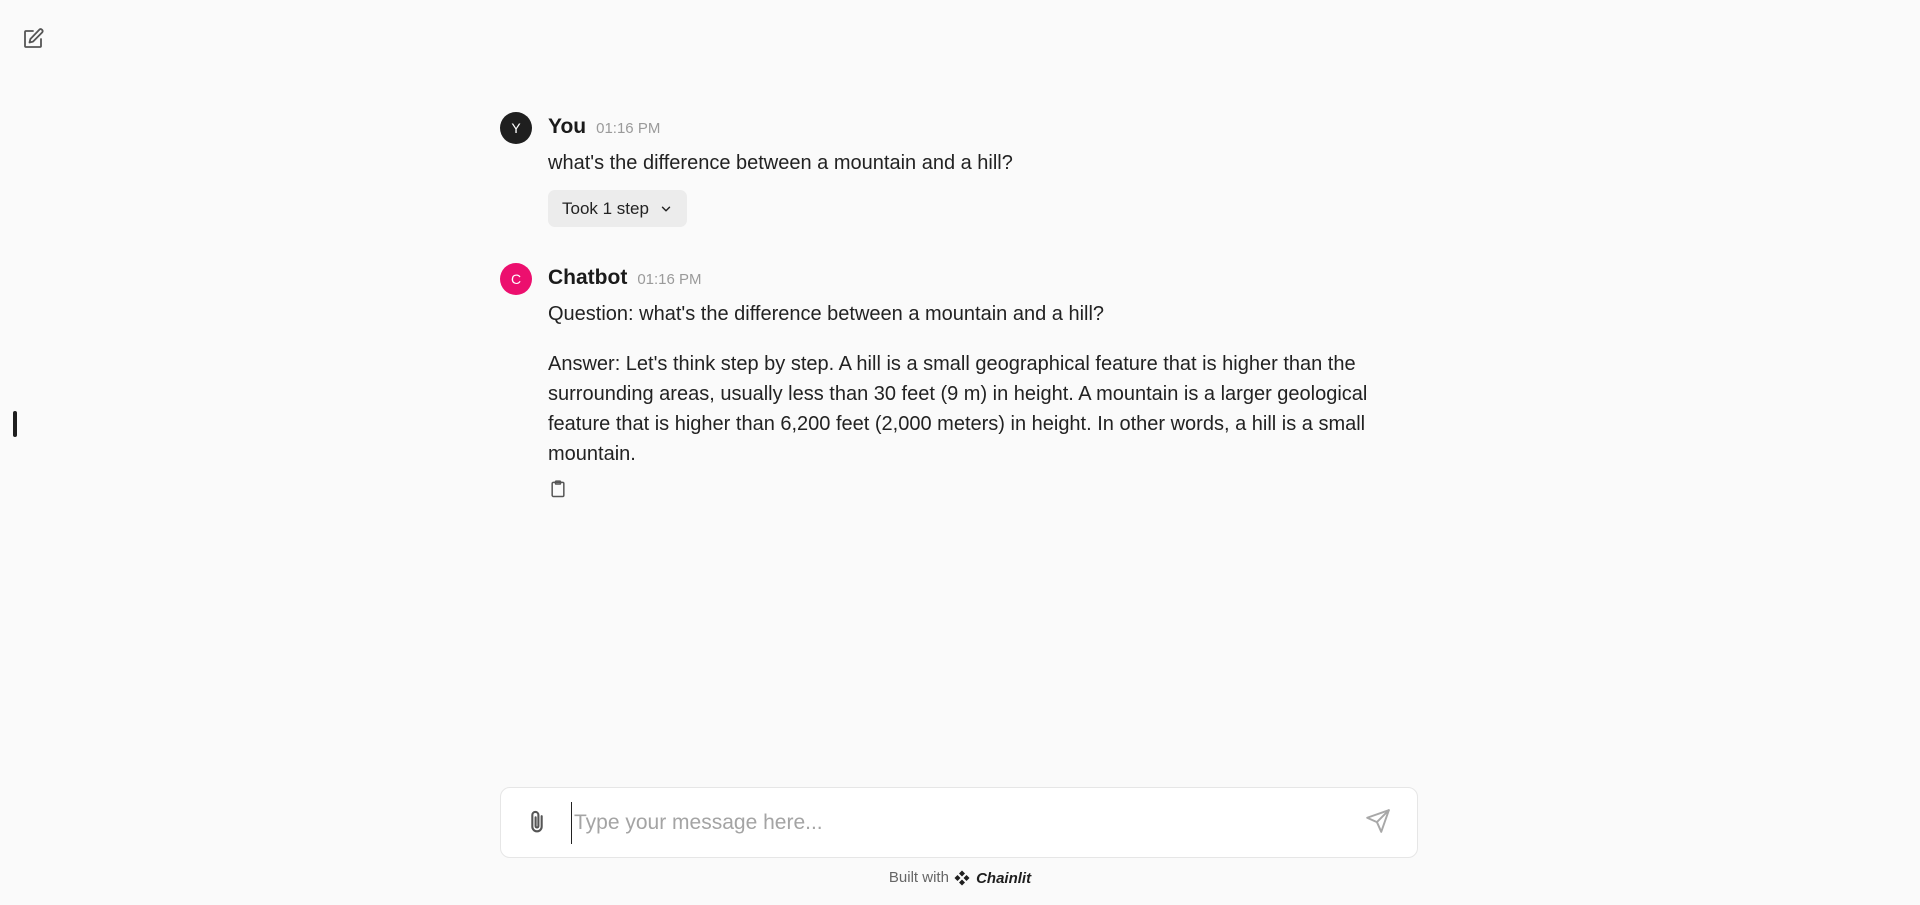 The image size is (1920, 905). Describe the element at coordinates (605, 208) in the screenshot. I see `steps-toggle-label: Took 1 step` at that location.